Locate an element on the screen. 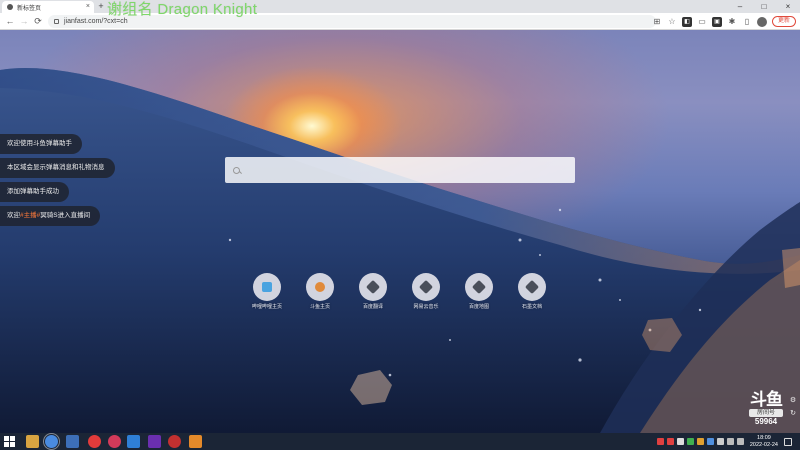 This screenshot has width=800, height=450. room-label: 房间号 is located at coordinates (766, 413).